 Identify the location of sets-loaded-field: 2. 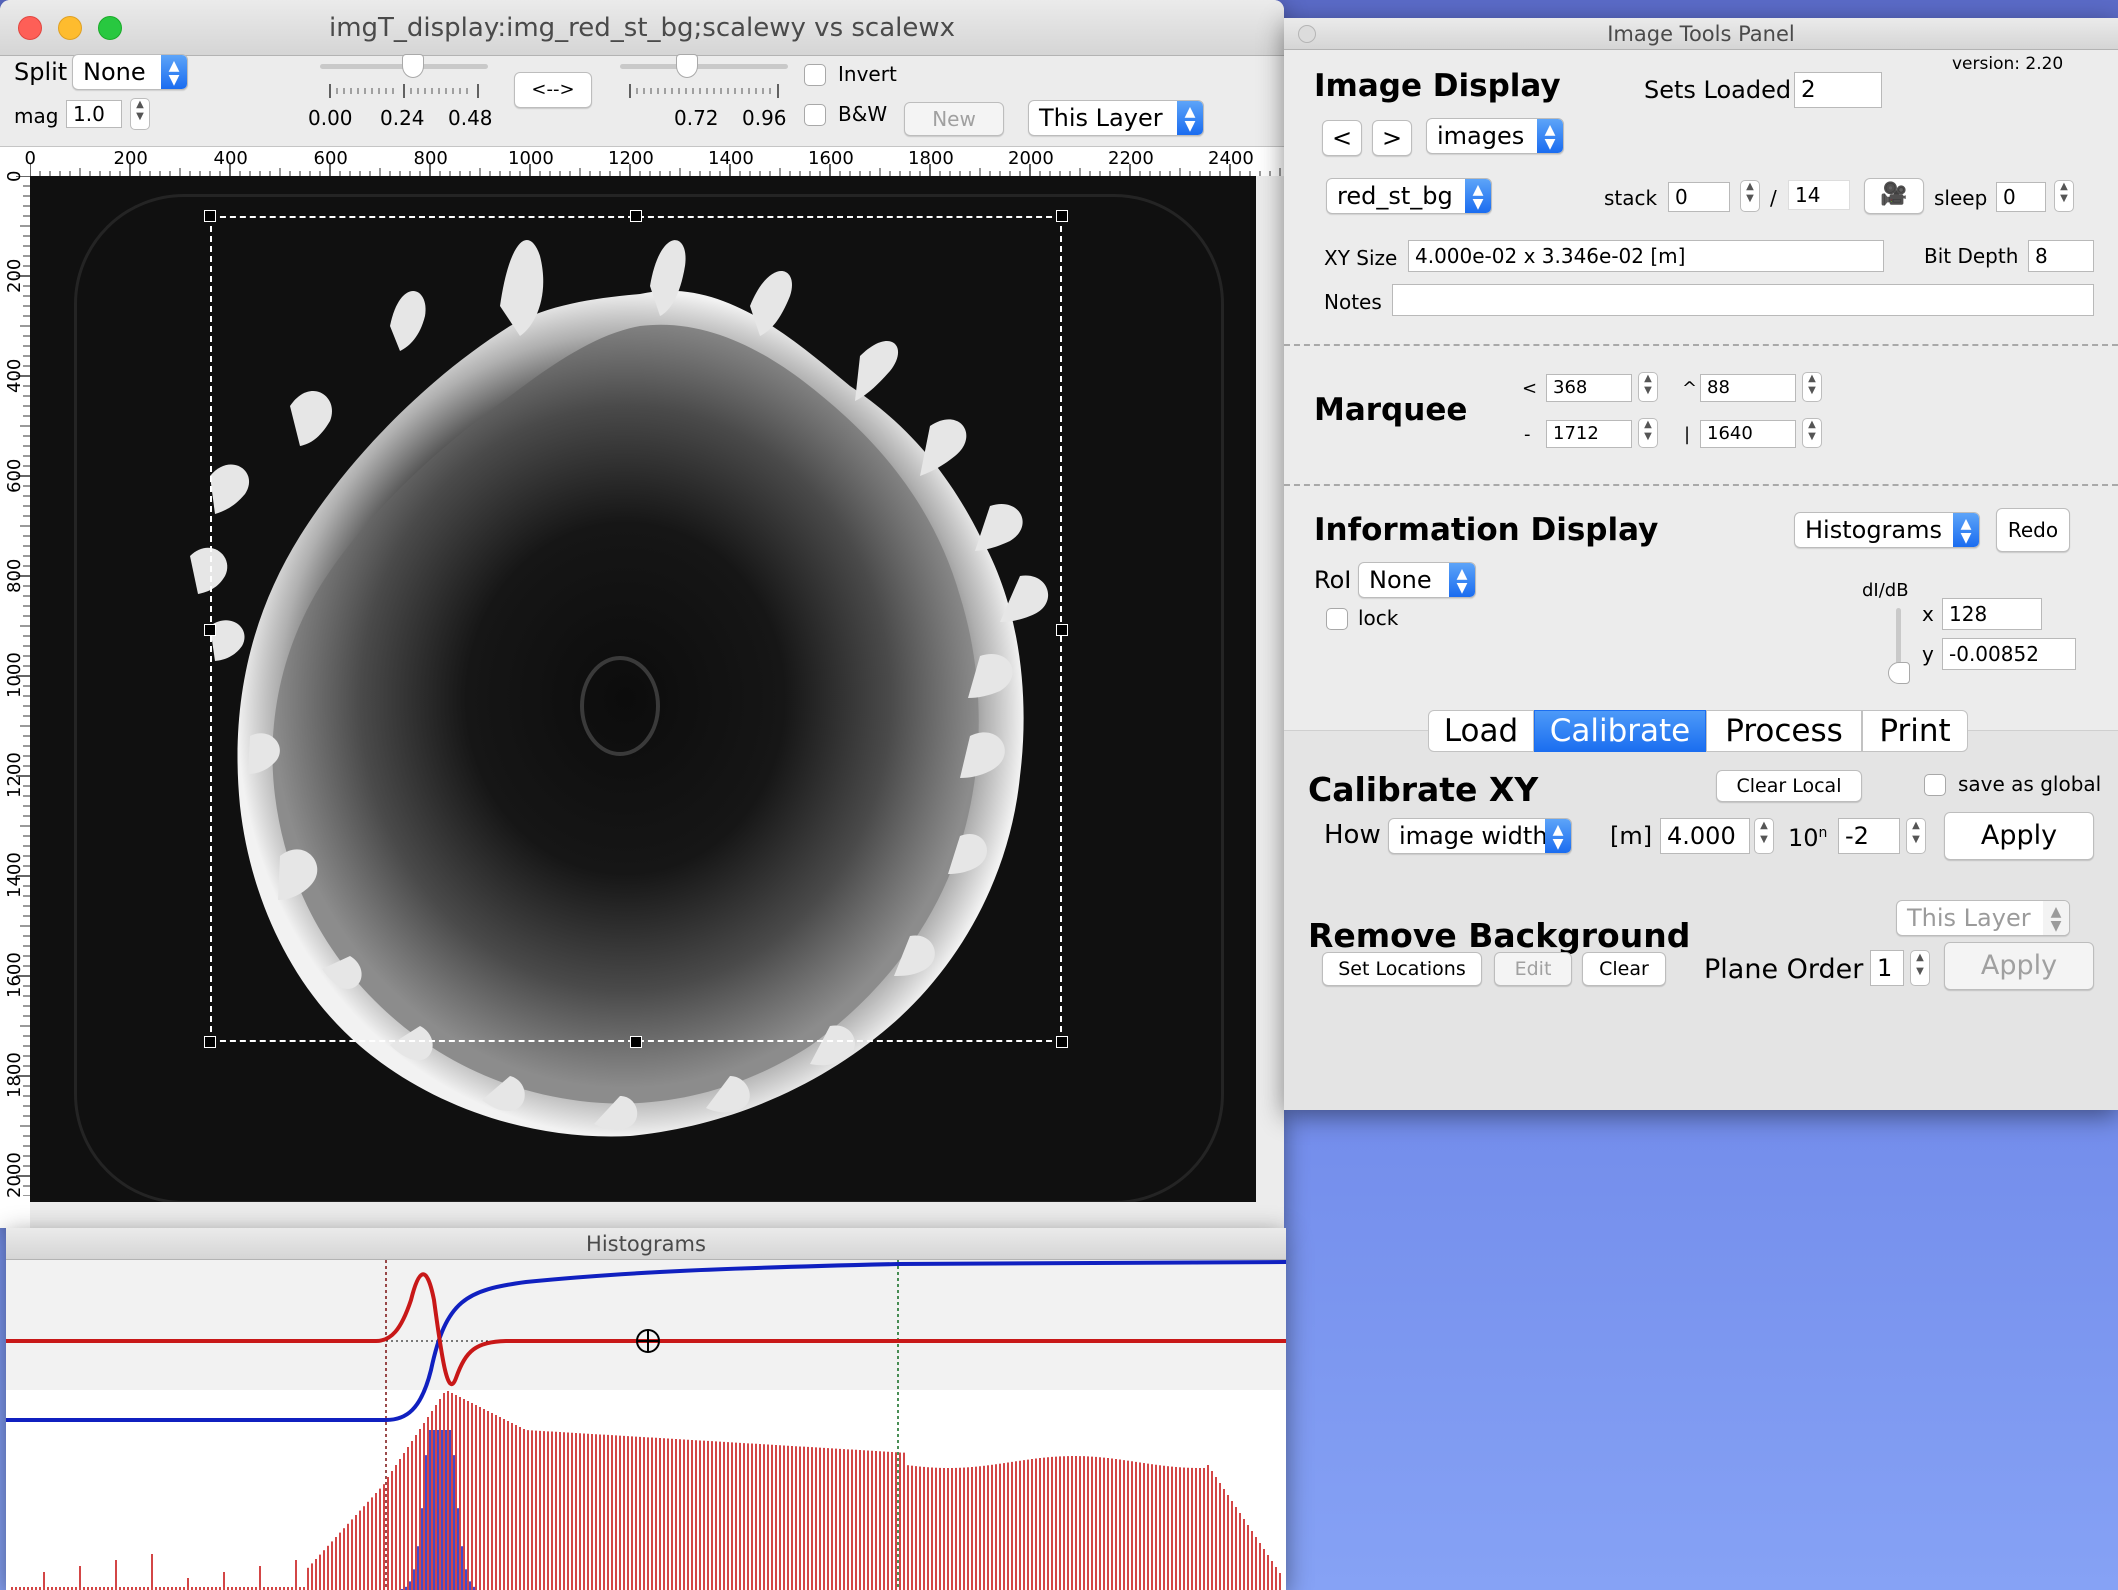
(1838, 90).